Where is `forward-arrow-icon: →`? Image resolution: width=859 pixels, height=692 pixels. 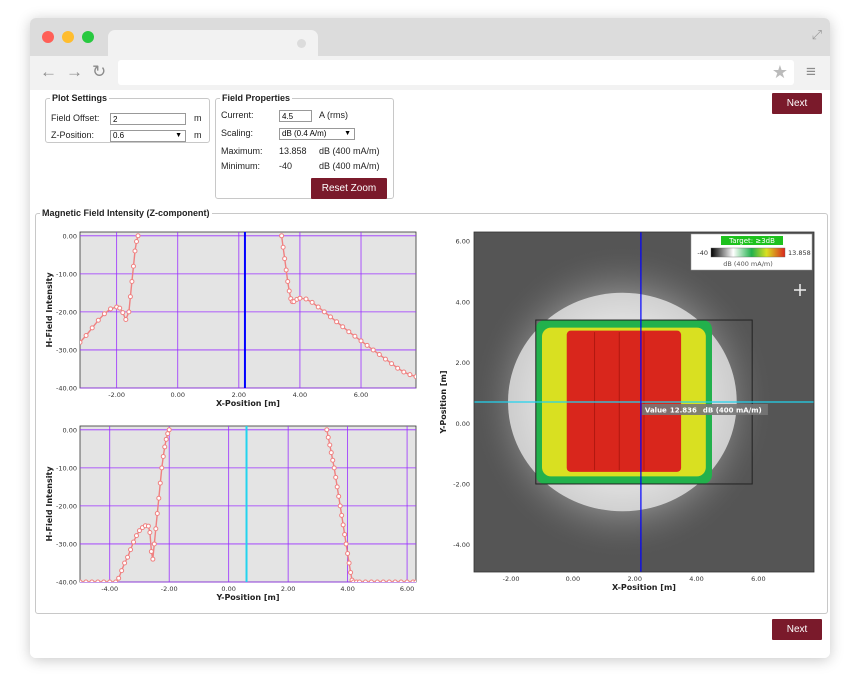 forward-arrow-icon: → is located at coordinates (74, 72).